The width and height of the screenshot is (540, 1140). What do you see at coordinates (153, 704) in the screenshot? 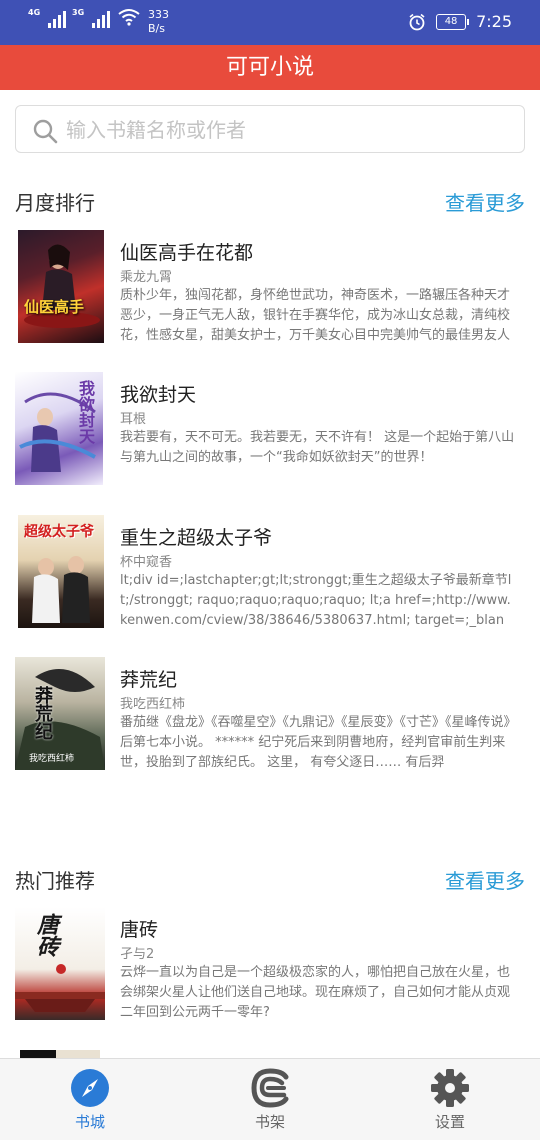
I see `book-author: 我吃西红柿` at bounding box center [153, 704].